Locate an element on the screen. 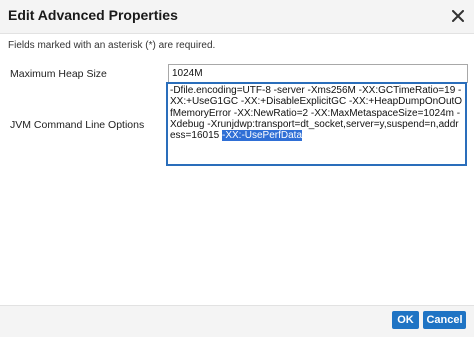  jvm-options-label: JVM Command Line Options is located at coordinates (77, 125).